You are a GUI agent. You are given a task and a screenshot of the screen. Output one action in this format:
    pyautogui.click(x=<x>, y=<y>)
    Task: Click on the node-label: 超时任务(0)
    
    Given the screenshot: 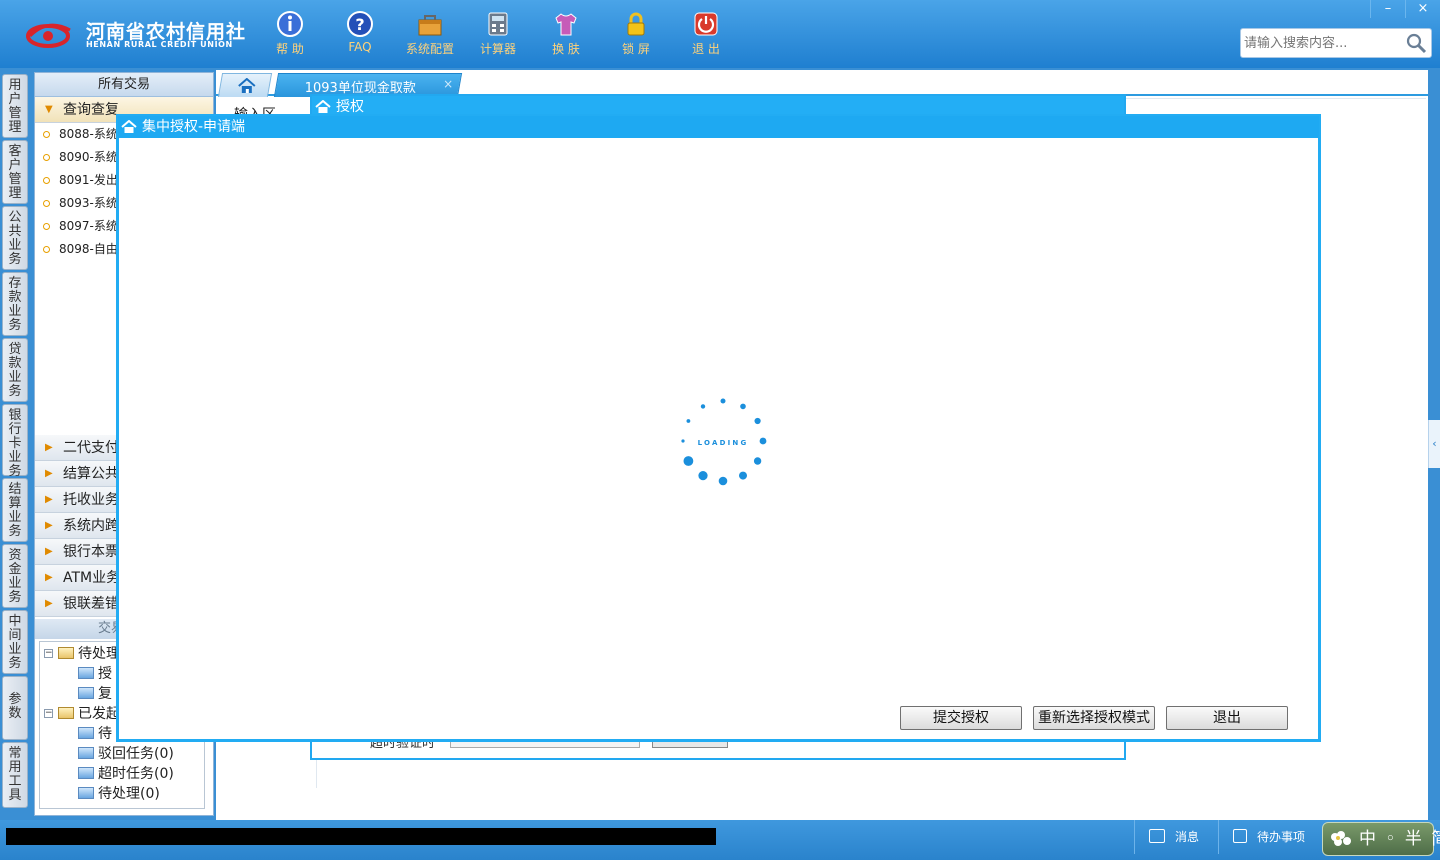 What is the action you would take?
    pyautogui.click(x=136, y=774)
    